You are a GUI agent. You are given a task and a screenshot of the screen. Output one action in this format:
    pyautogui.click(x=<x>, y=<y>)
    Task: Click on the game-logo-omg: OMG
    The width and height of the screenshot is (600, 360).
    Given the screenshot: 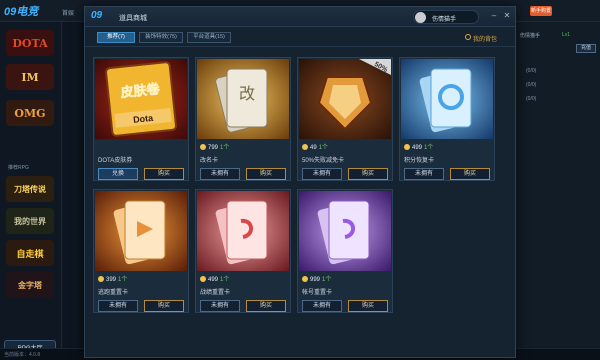 What is the action you would take?
    pyautogui.click(x=30, y=113)
    